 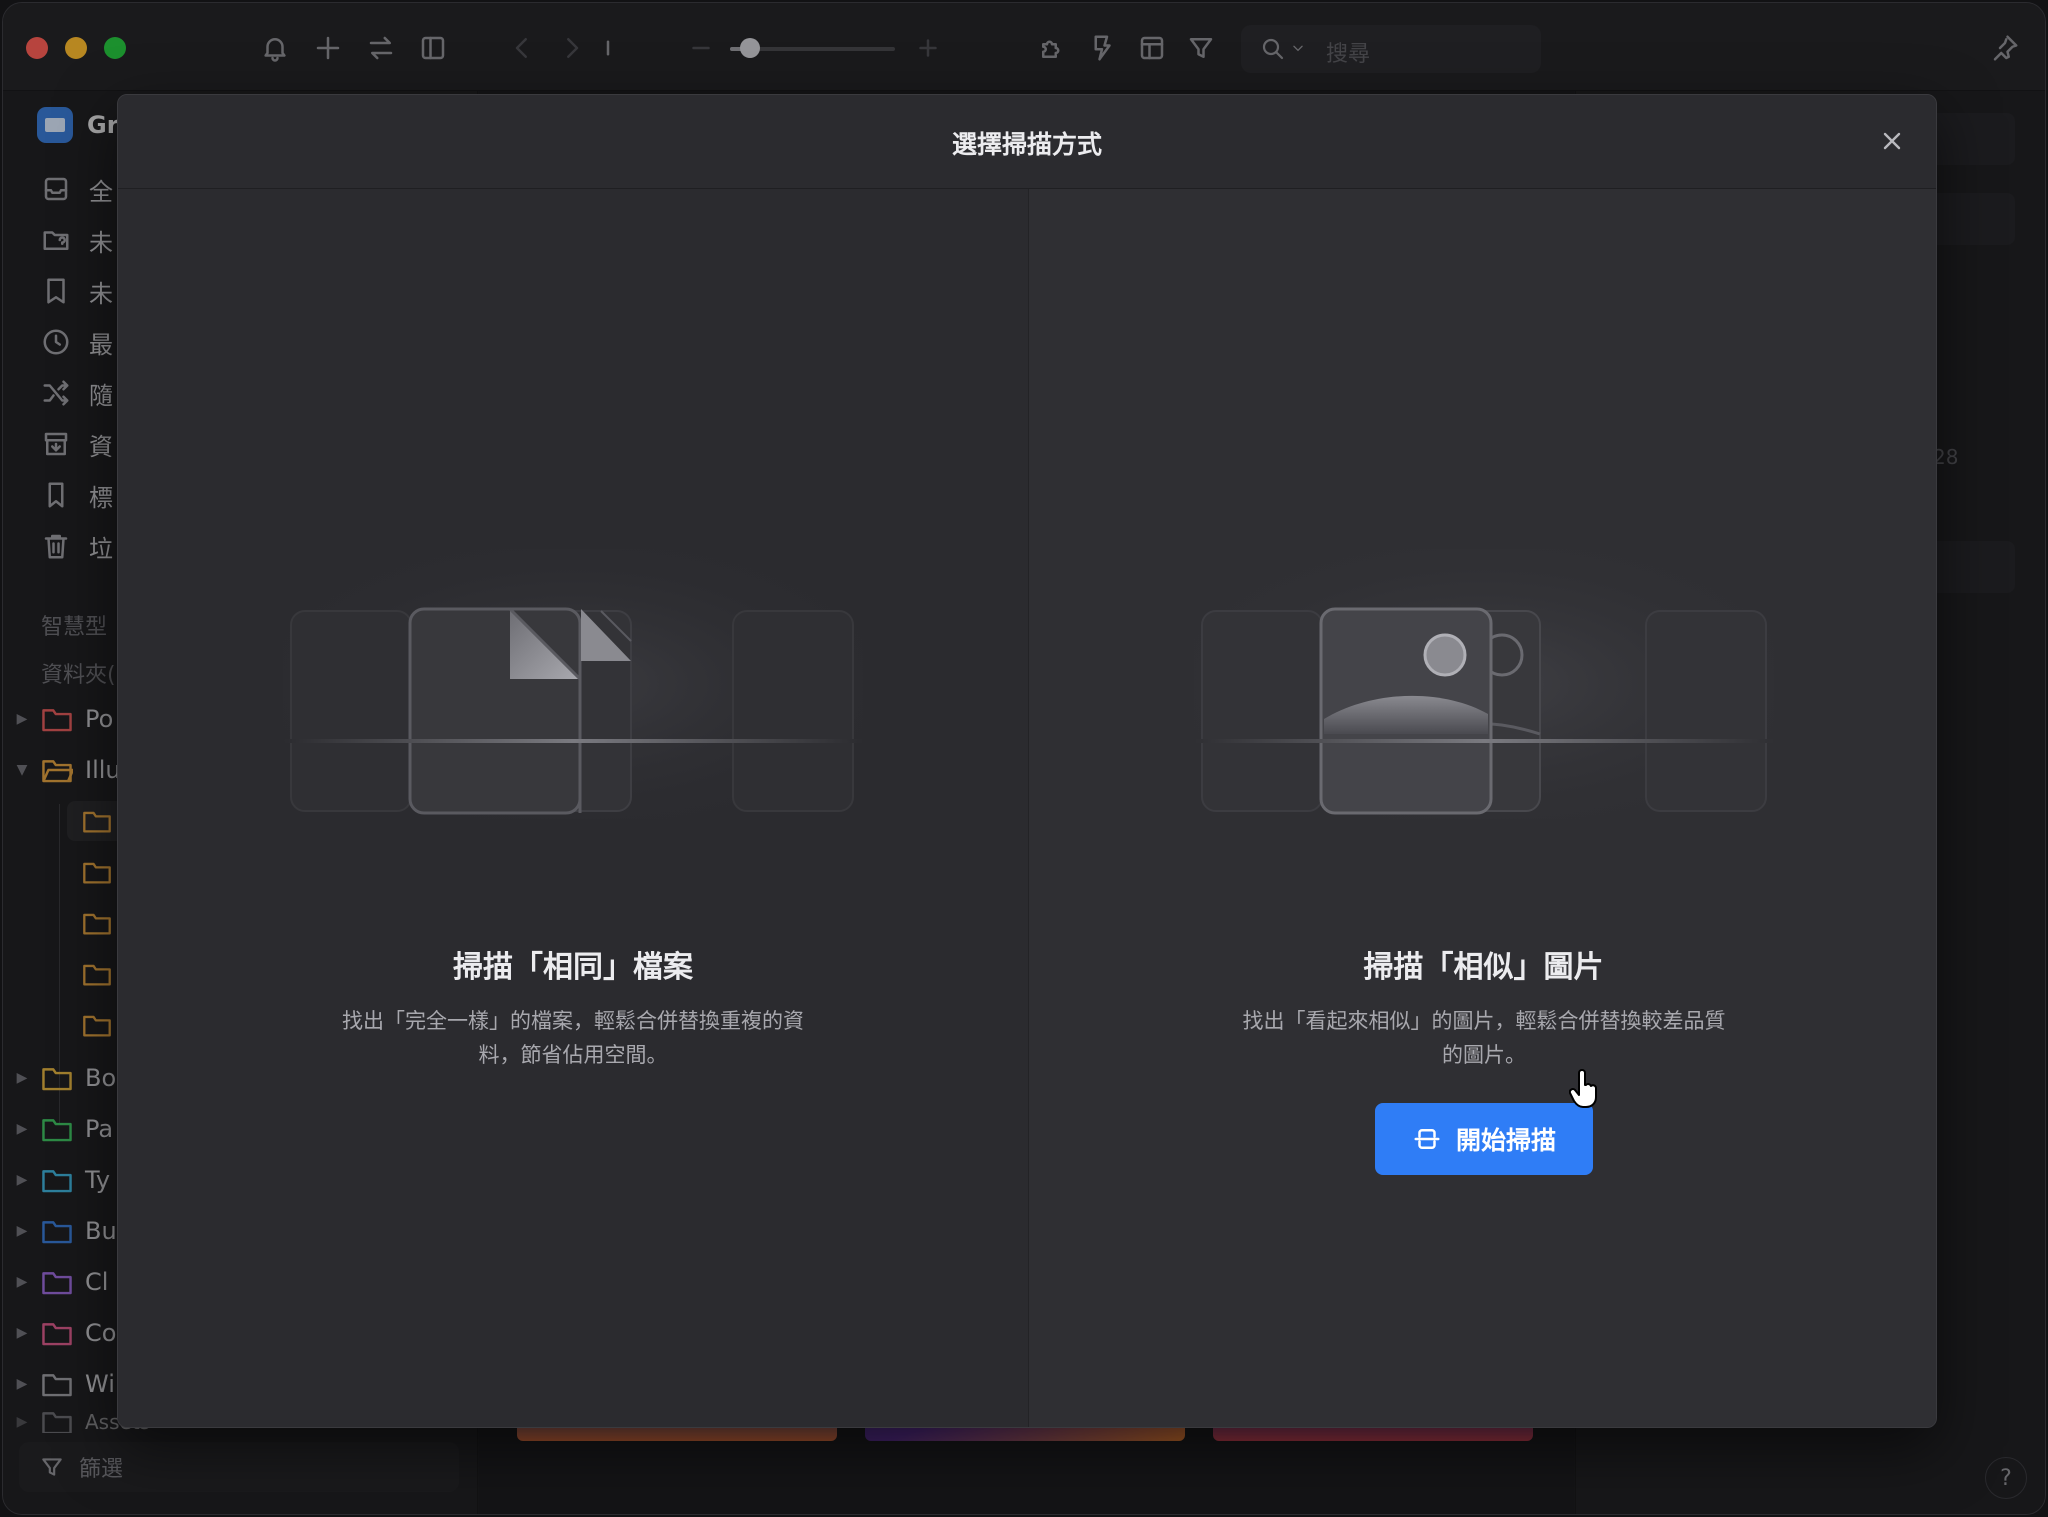 I want to click on scan-icon, so click(x=1427, y=1139).